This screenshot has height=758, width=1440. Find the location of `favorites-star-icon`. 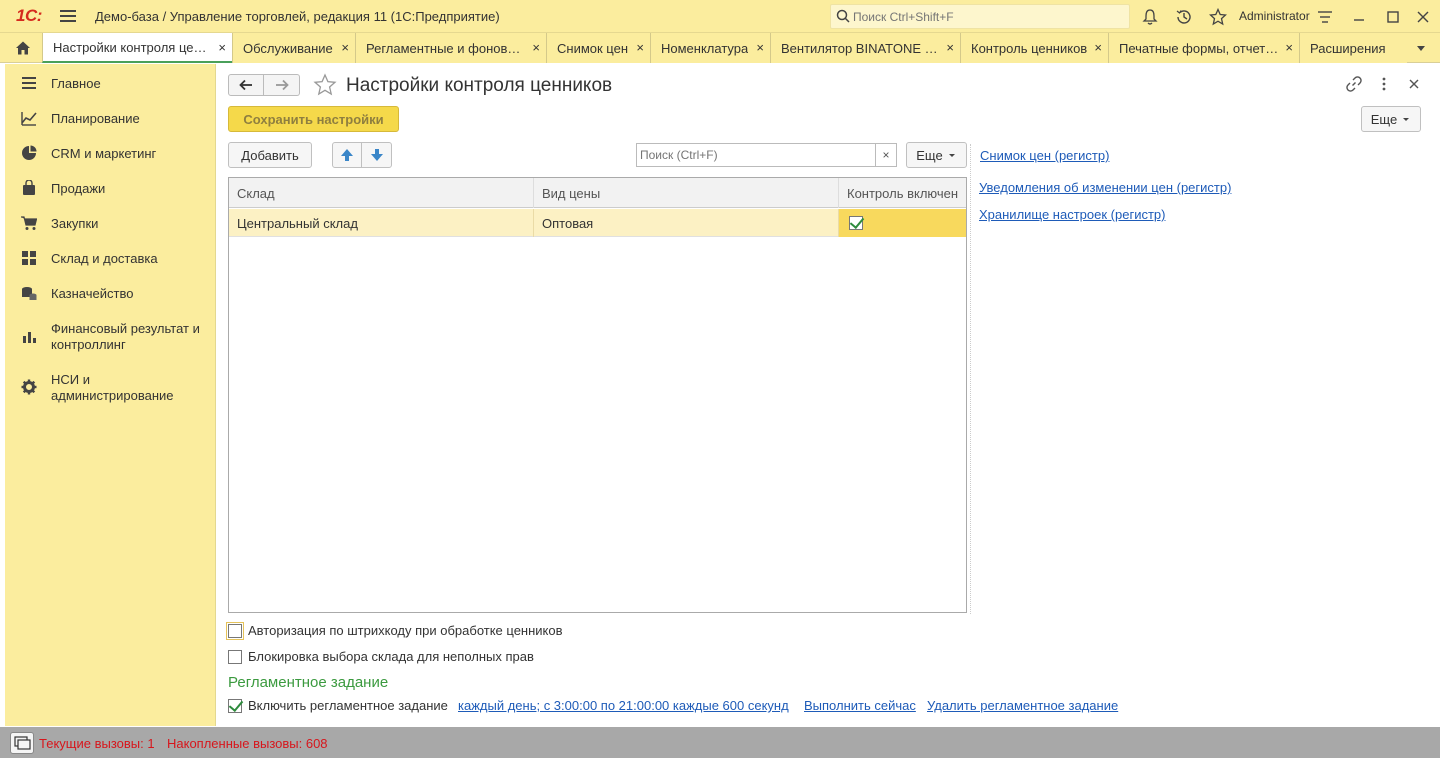

favorites-star-icon is located at coordinates (1218, 17).